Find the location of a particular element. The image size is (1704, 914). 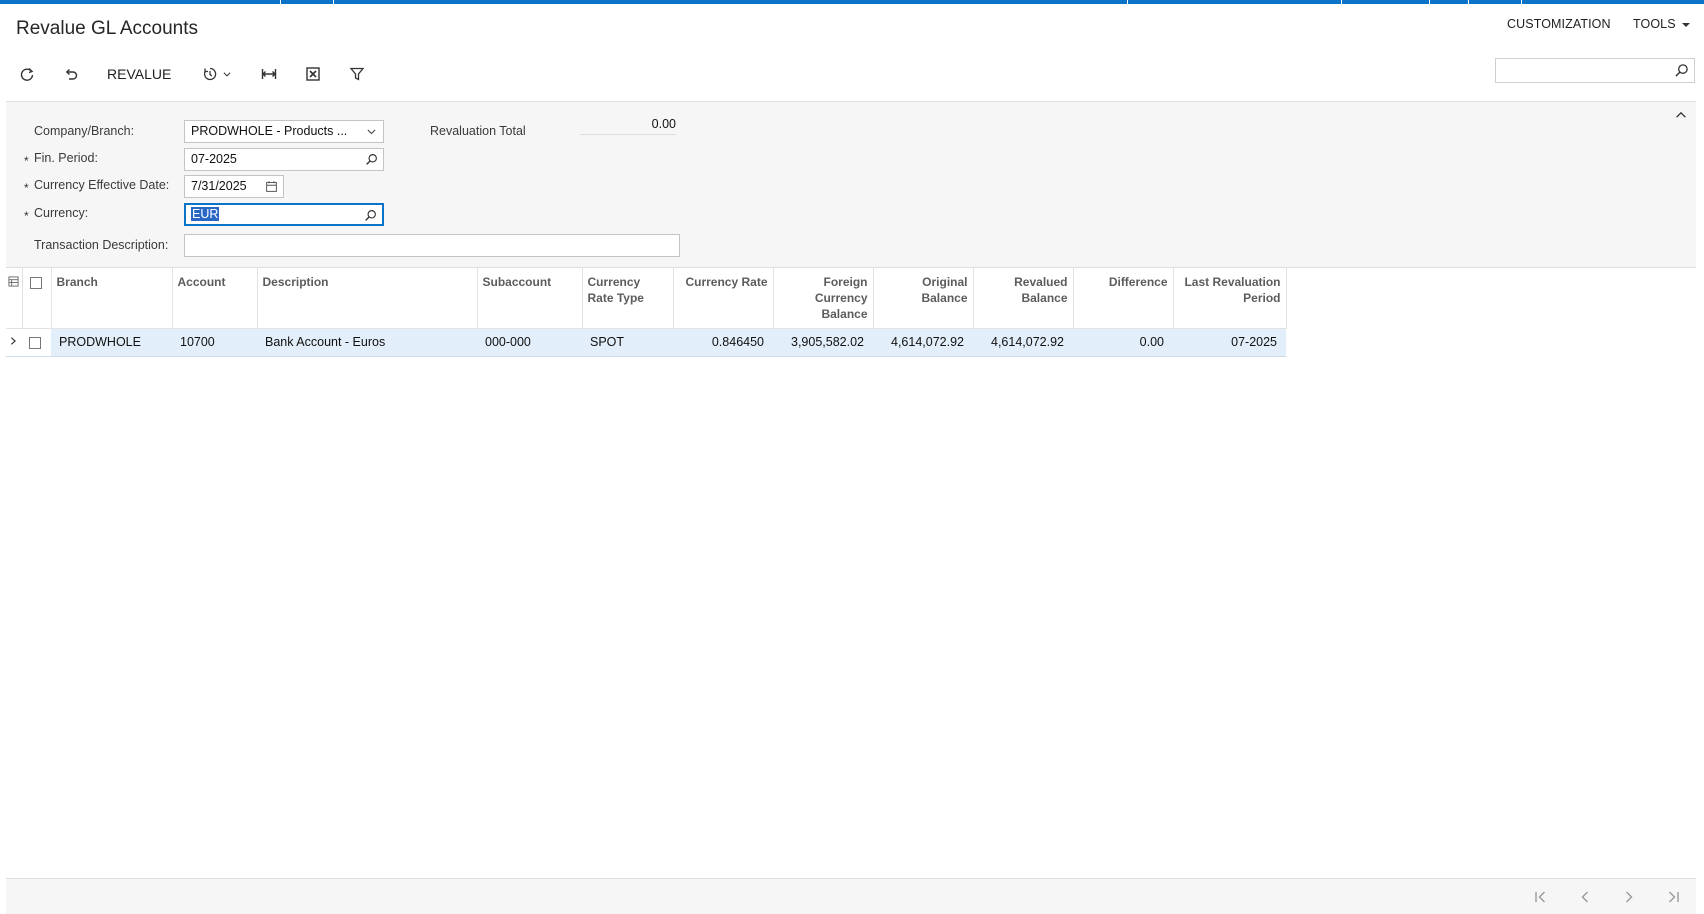

row-expander-cell is located at coordinates (14, 342).